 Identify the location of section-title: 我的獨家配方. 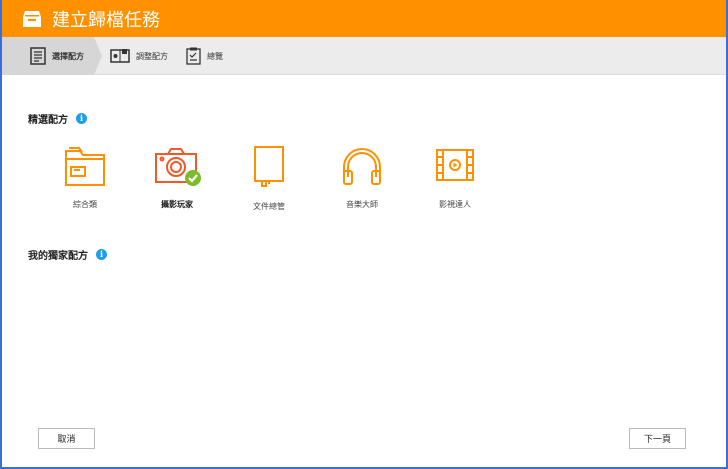
(58, 256).